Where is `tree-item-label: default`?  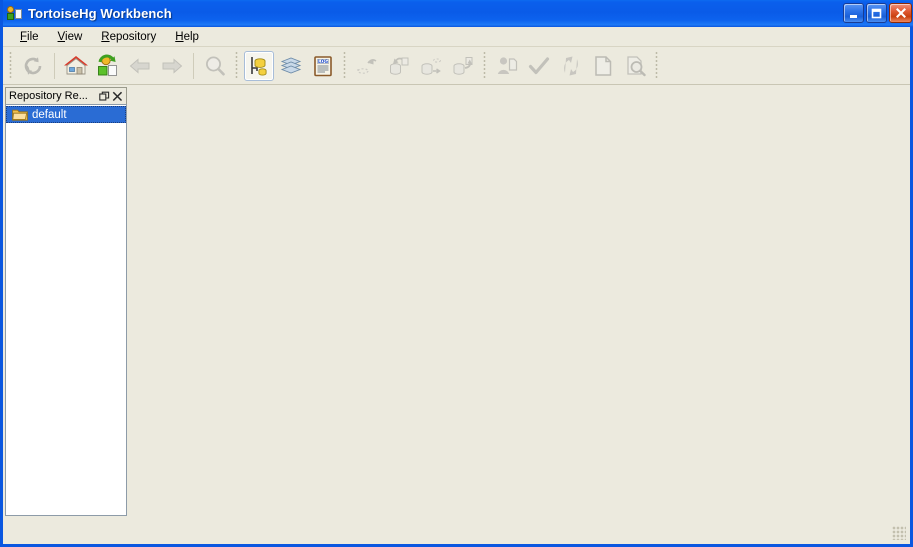 tree-item-label: default is located at coordinates (49, 114).